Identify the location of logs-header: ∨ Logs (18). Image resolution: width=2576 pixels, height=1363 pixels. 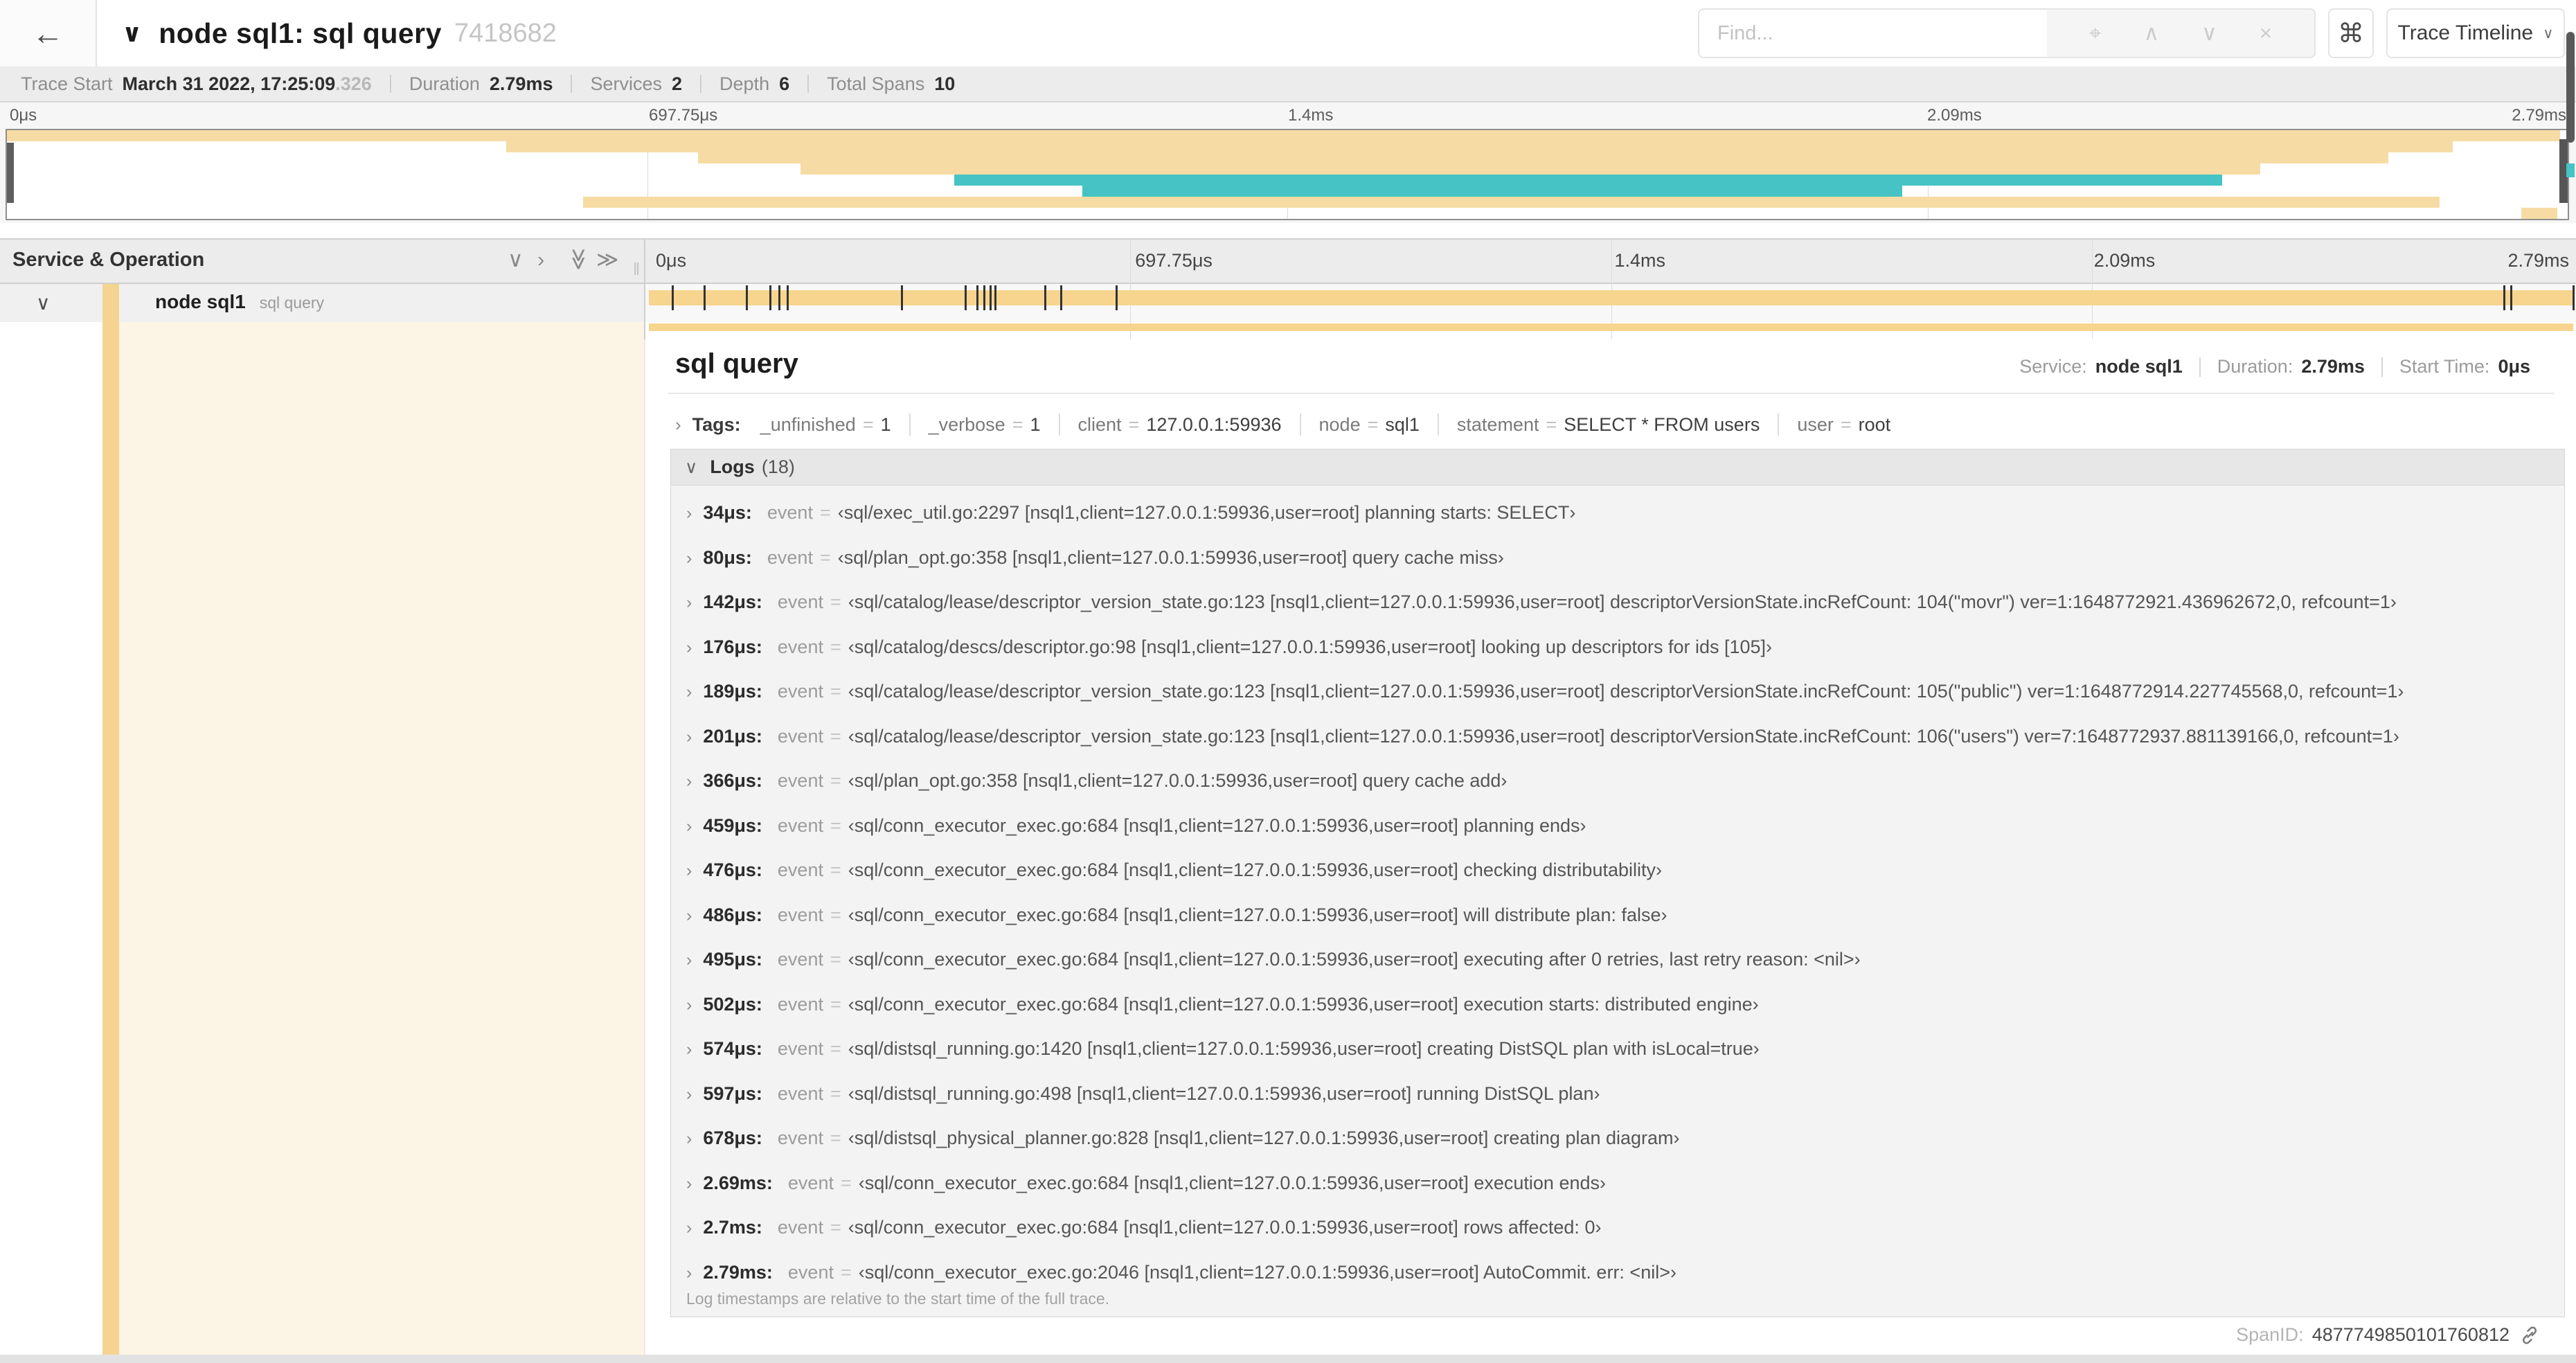
(1618, 467).